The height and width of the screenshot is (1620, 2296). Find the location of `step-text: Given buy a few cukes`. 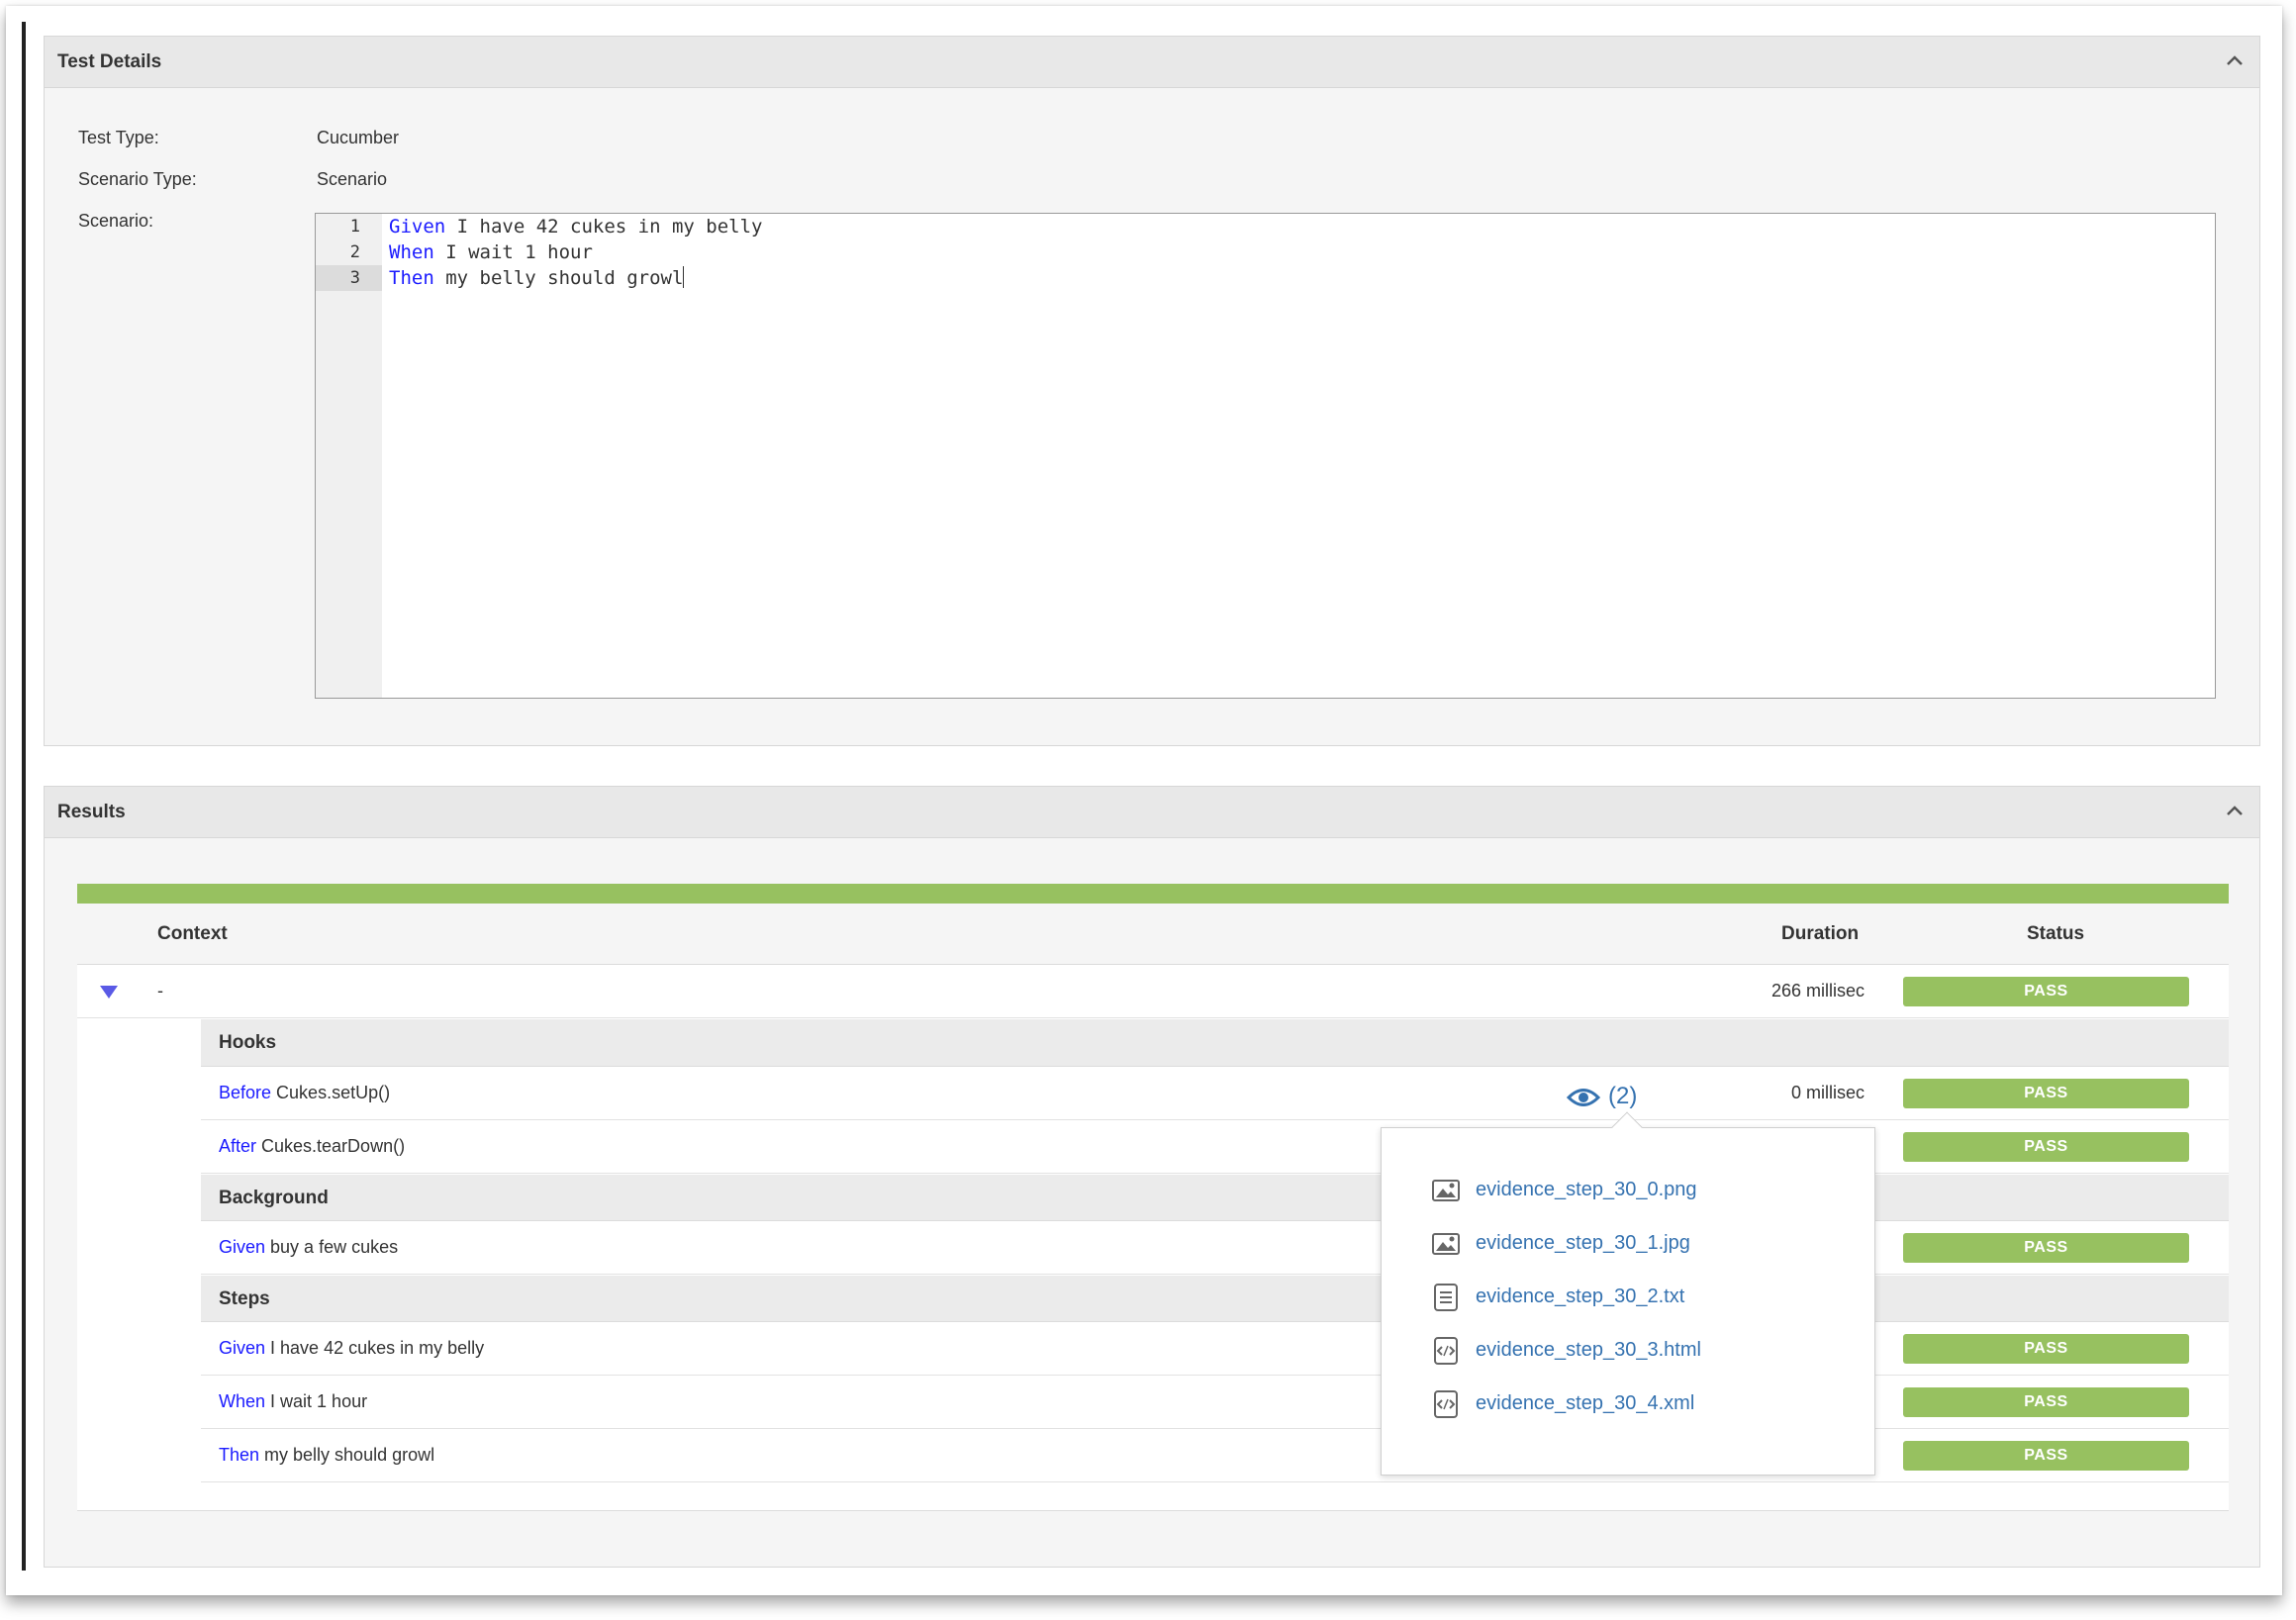

step-text: Given buy a few cukes is located at coordinates (308, 1247).